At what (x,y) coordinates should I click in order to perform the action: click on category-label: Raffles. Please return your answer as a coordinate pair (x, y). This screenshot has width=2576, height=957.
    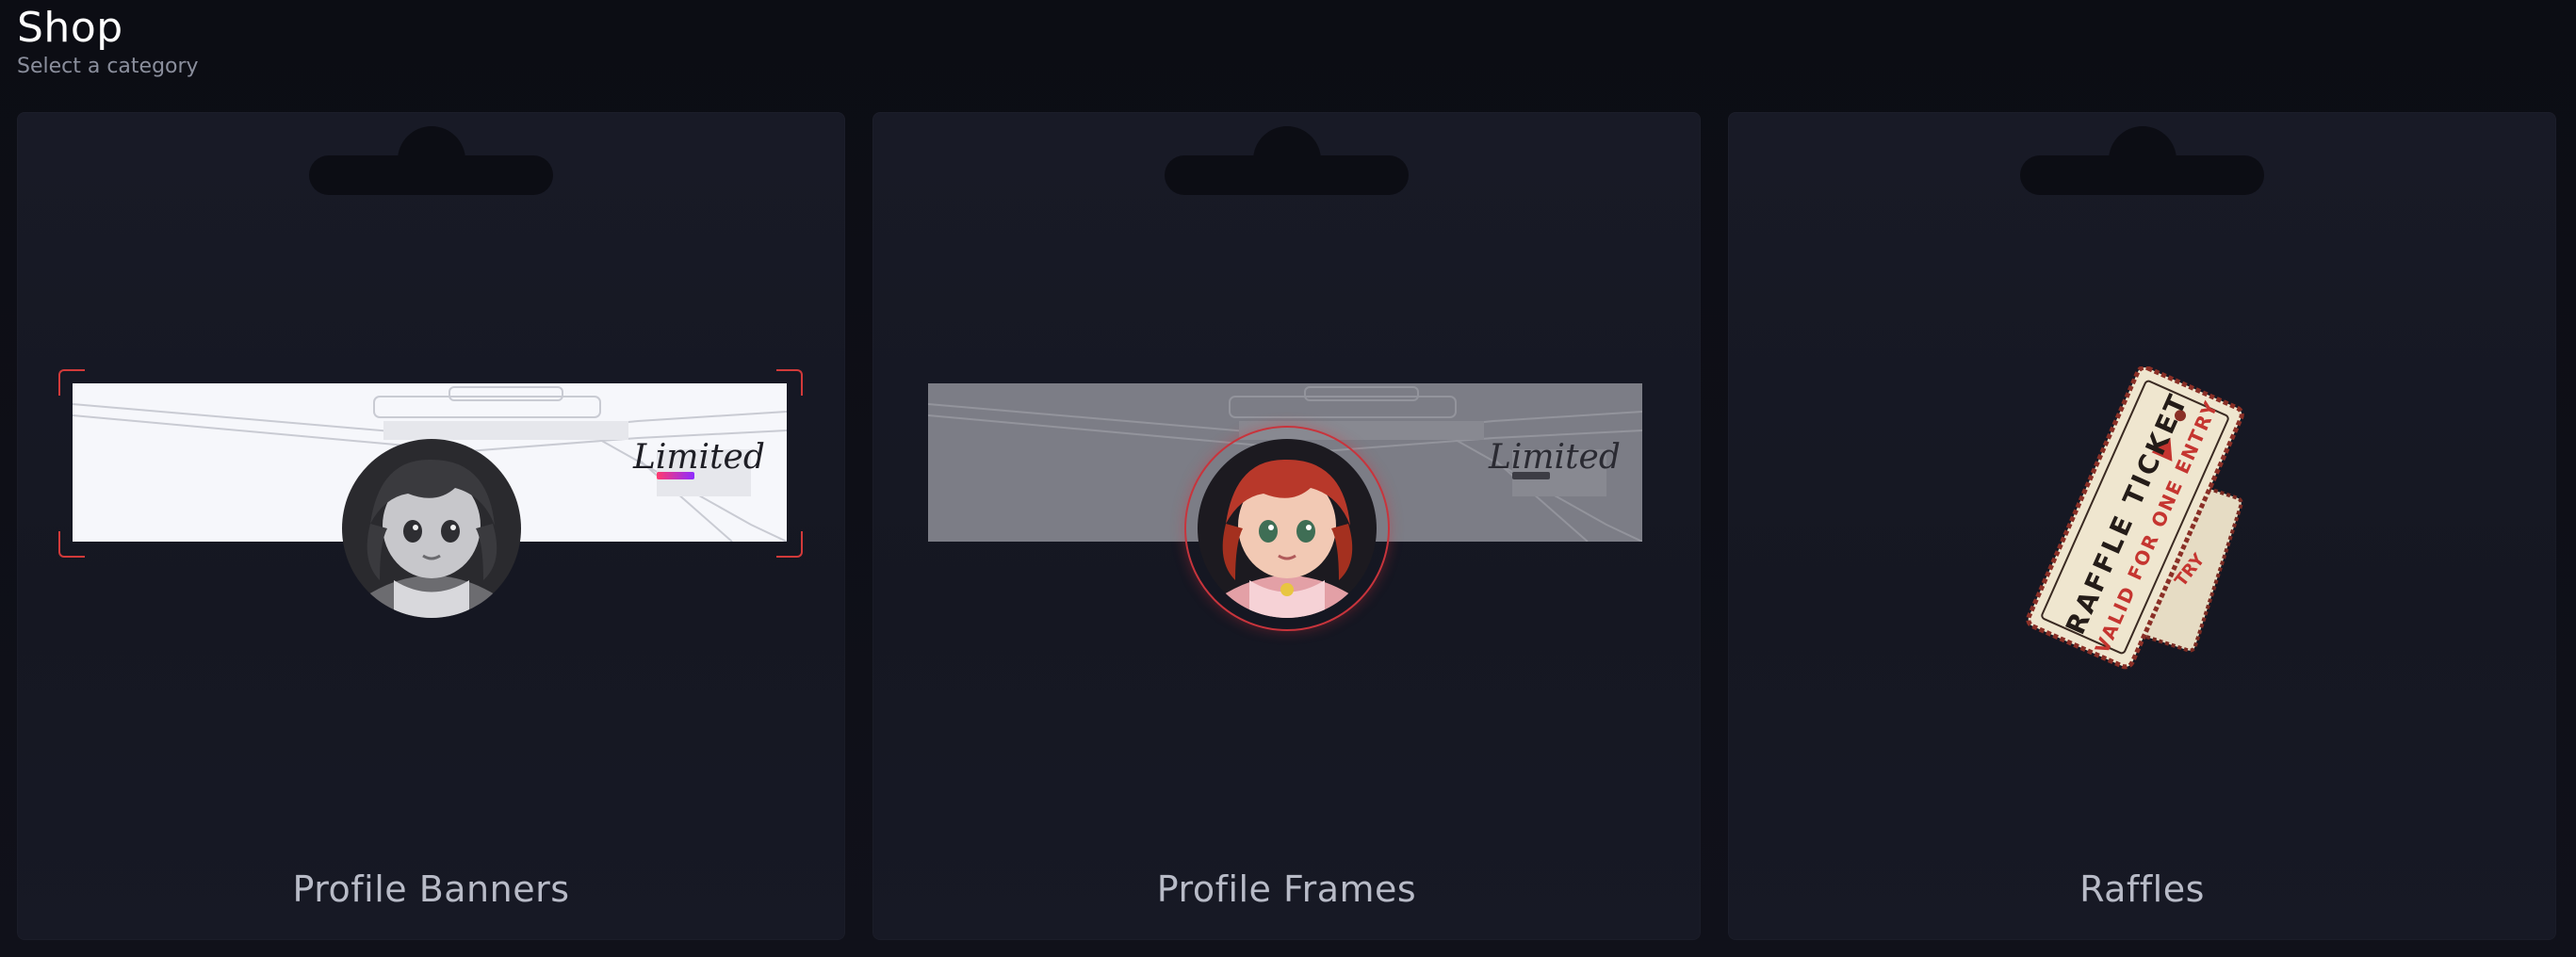
    Looking at the image, I should click on (2142, 889).